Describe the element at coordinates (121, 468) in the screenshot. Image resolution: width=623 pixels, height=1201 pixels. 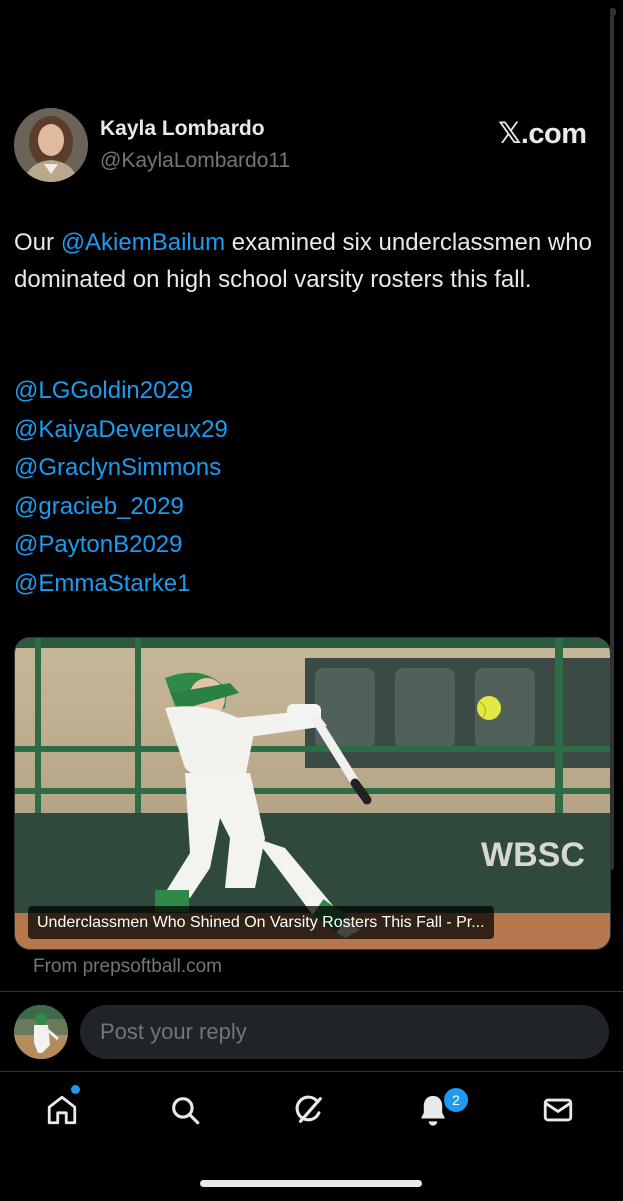
I see `mention-link: @GraclynSimmons` at that location.